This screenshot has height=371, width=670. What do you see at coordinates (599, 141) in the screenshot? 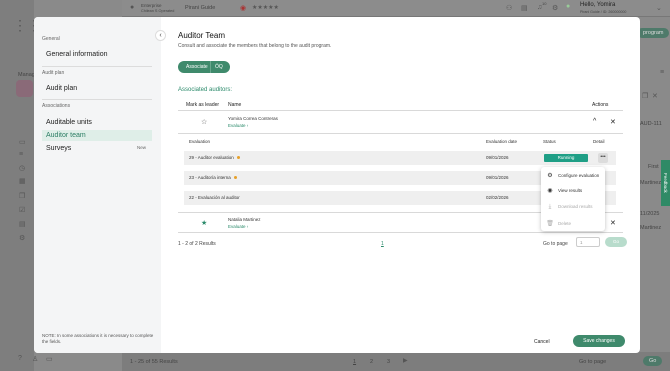
I see `column-detail: Detail` at bounding box center [599, 141].